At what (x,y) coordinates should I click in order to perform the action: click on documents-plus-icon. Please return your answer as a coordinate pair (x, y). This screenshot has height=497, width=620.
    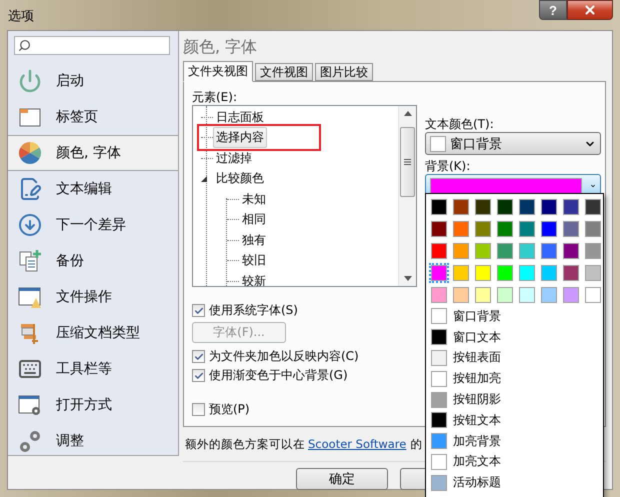
    Looking at the image, I should click on (30, 261).